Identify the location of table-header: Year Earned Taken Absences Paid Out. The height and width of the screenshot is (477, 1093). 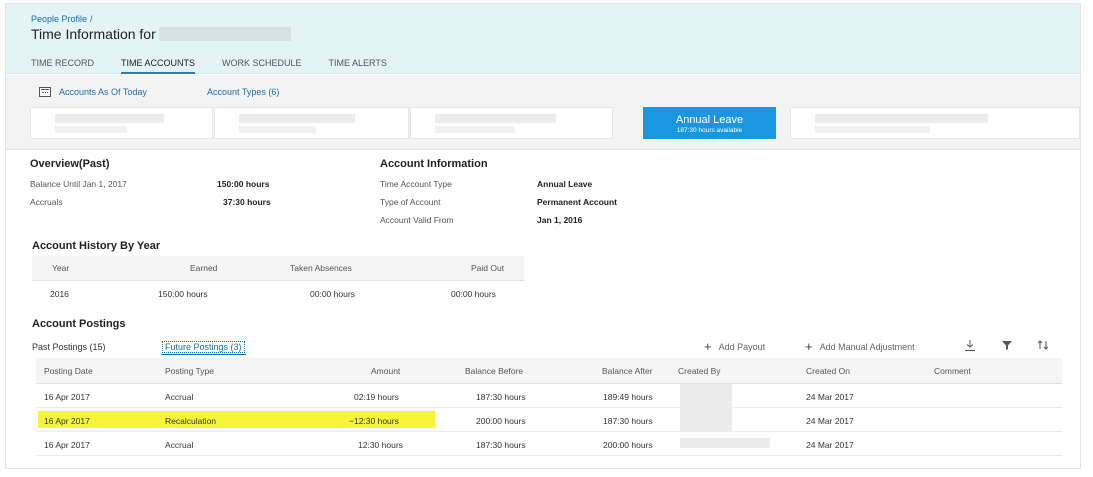
(278, 268).